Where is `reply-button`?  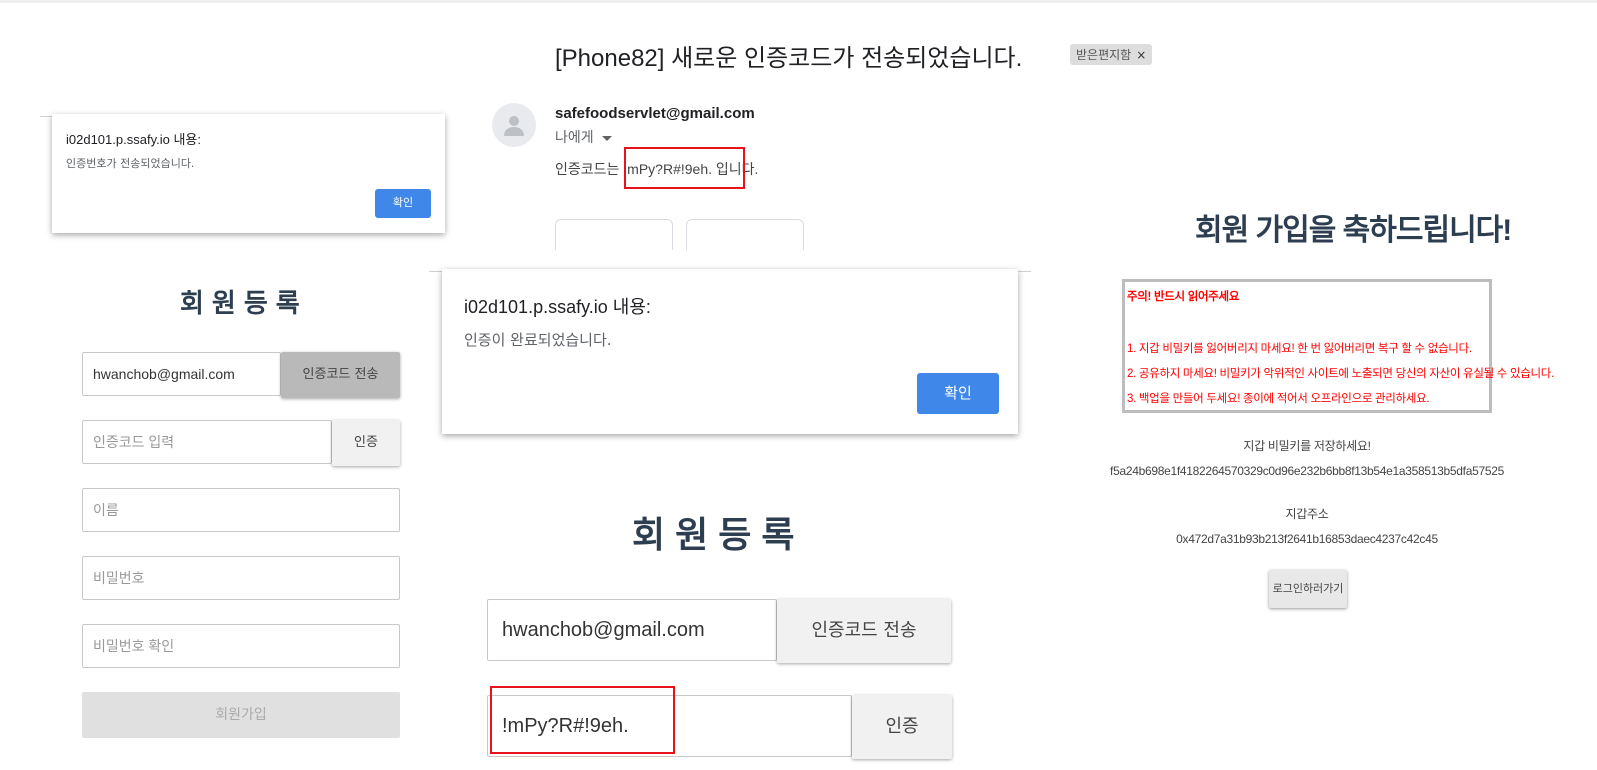
reply-button is located at coordinates (614, 234).